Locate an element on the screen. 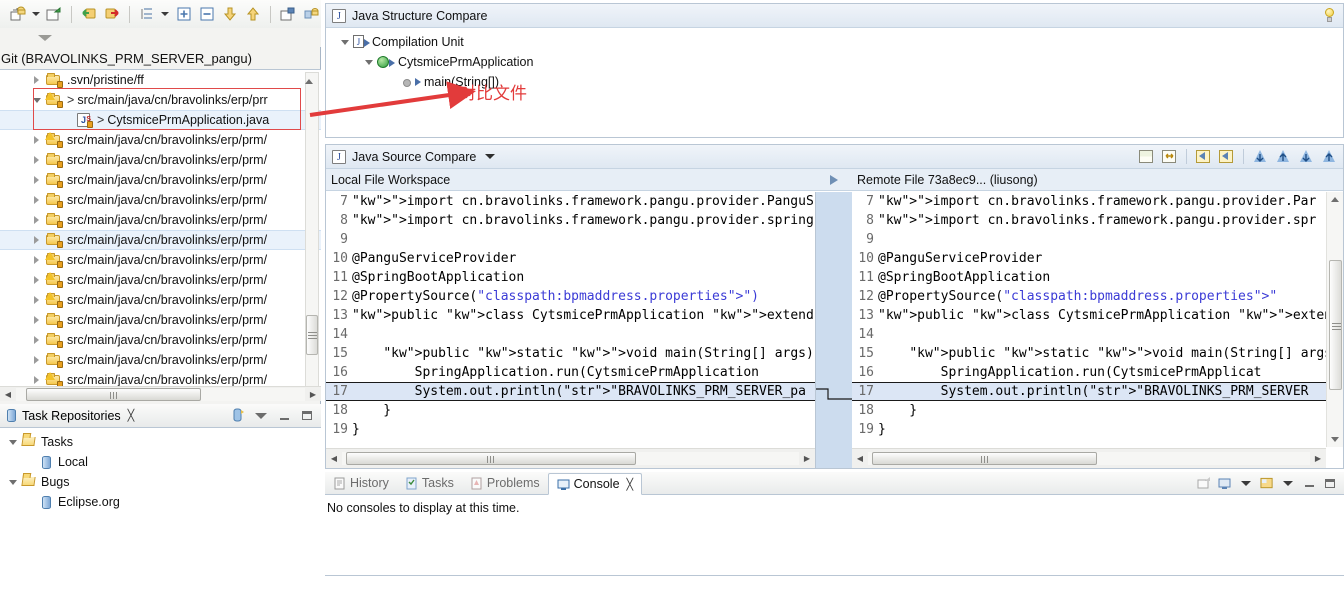 Image resolution: width=1344 pixels, height=601 pixels. expand-all-icon is located at coordinates (183, 14).